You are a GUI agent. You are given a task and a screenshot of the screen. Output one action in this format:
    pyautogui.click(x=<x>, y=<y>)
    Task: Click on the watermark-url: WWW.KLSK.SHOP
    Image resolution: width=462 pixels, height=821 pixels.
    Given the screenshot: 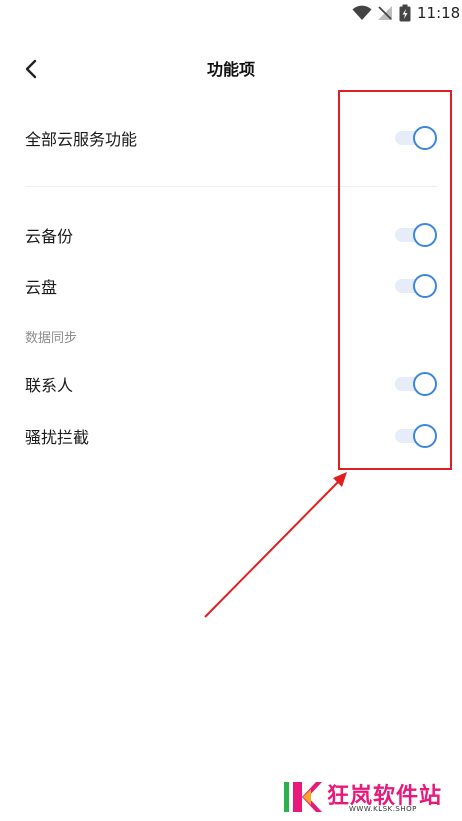 What is the action you would take?
    pyautogui.click(x=383, y=809)
    